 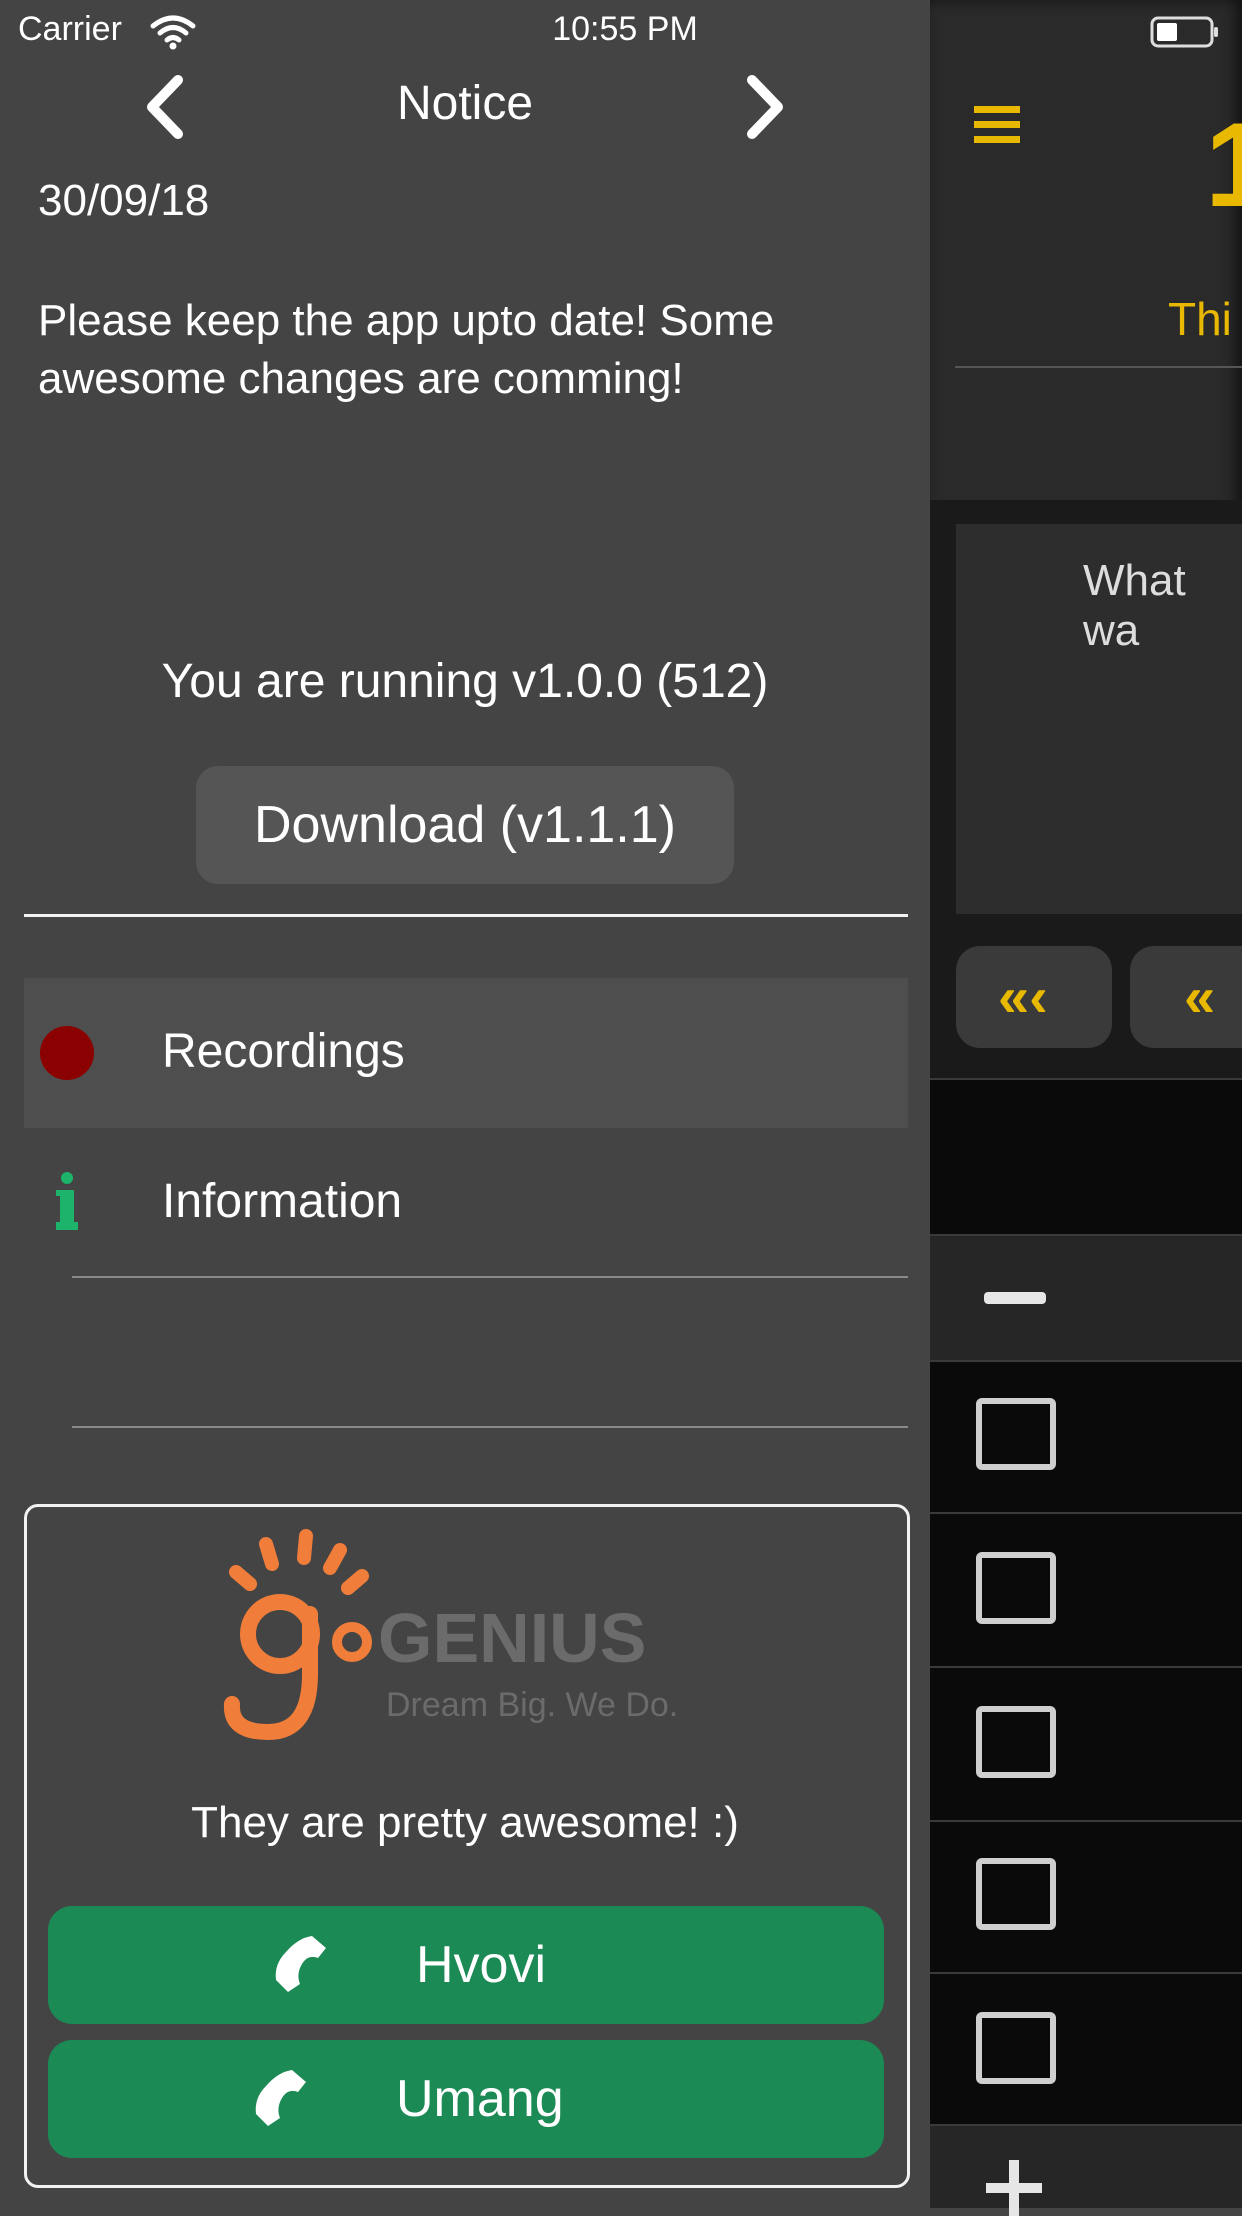 I want to click on double-chevron-left-icon: «, so click(x=1200, y=996).